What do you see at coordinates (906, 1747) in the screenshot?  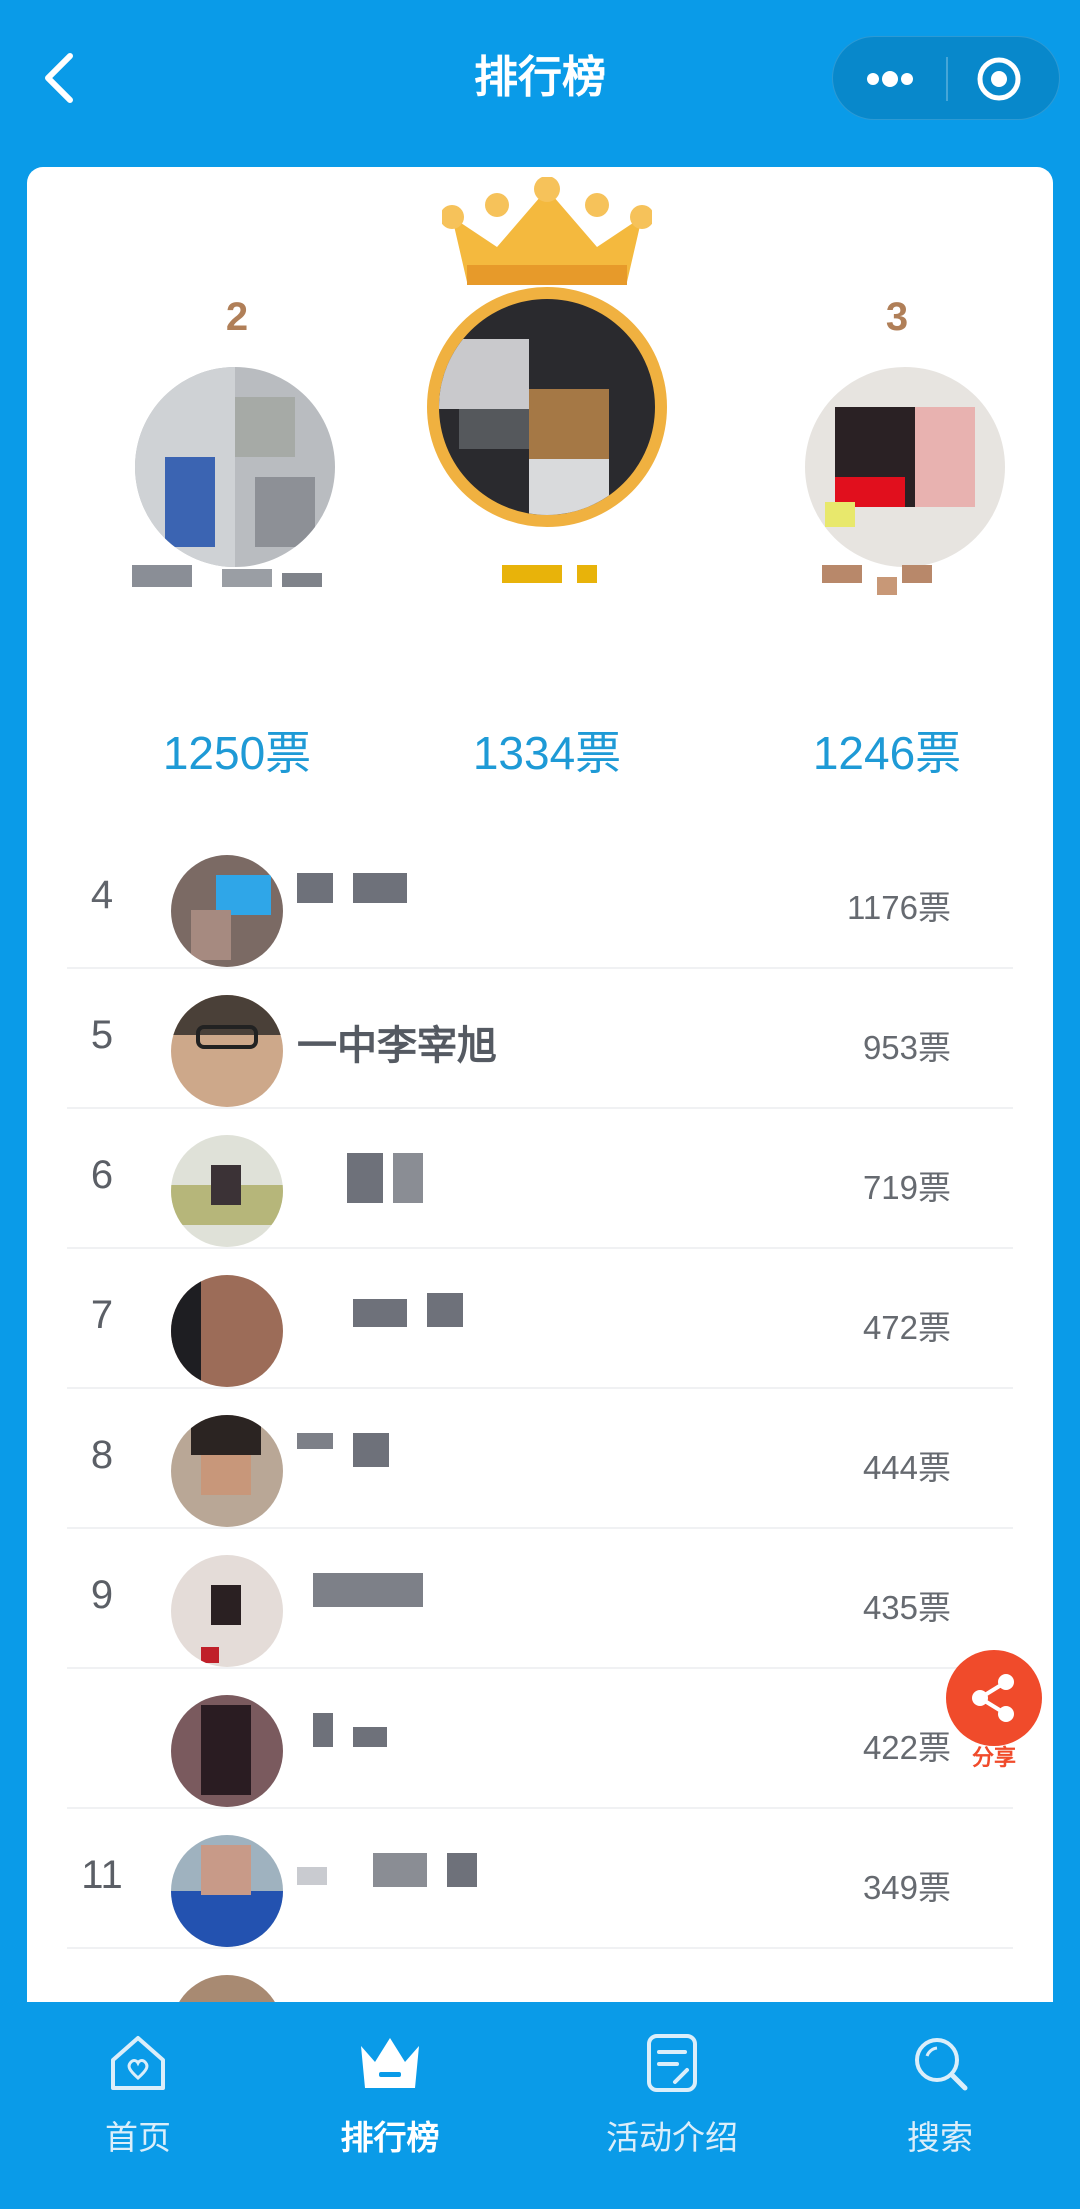 I see `list-votes: 422票` at bounding box center [906, 1747].